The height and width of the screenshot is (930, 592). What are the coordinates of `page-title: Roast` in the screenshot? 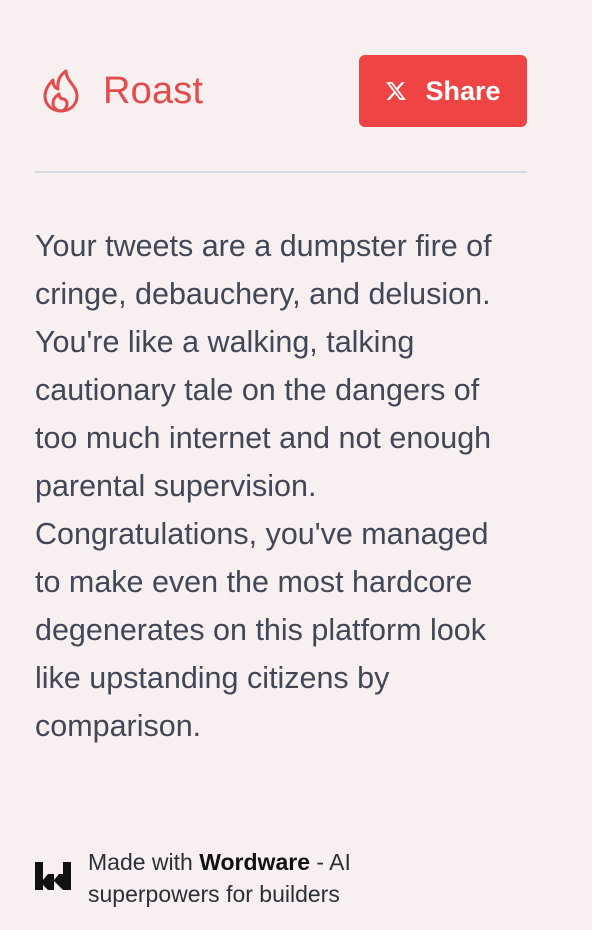 It's located at (153, 91).